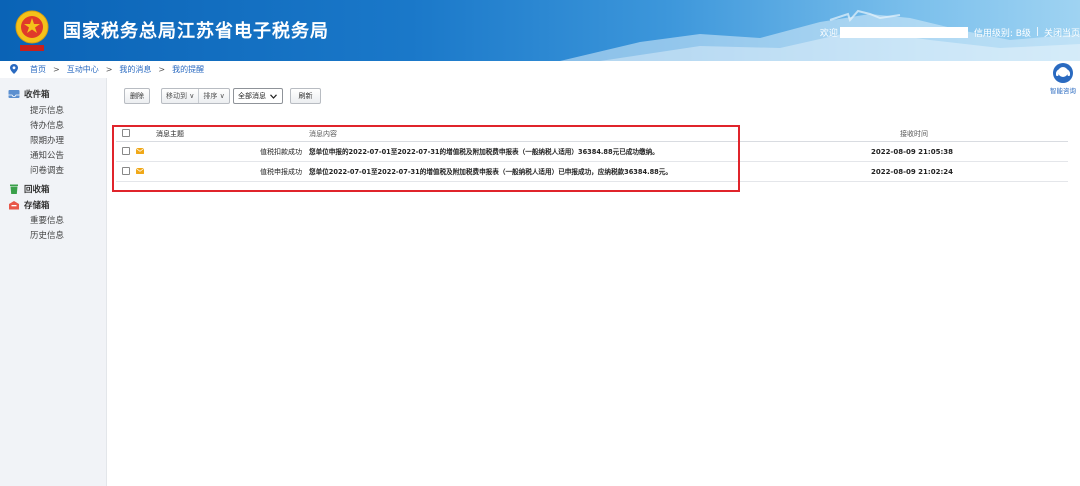 This screenshot has height=486, width=1080. Describe the element at coordinates (903, 32) in the screenshot. I see `username-redacted` at that location.